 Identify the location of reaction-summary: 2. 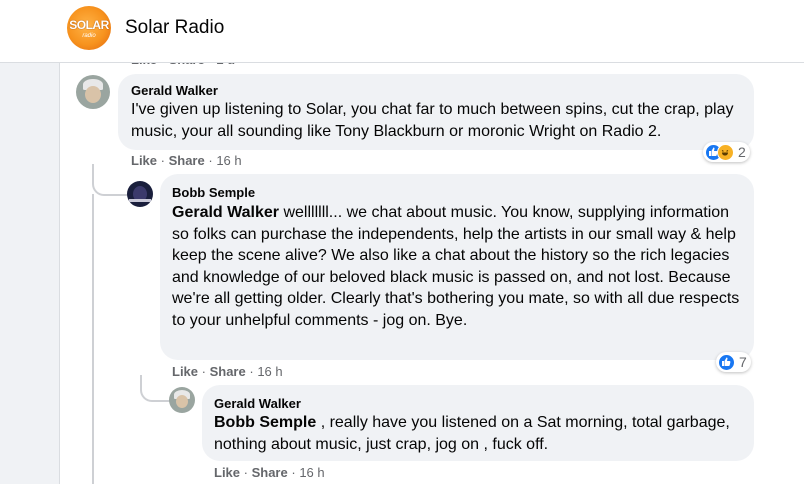
(726, 152).